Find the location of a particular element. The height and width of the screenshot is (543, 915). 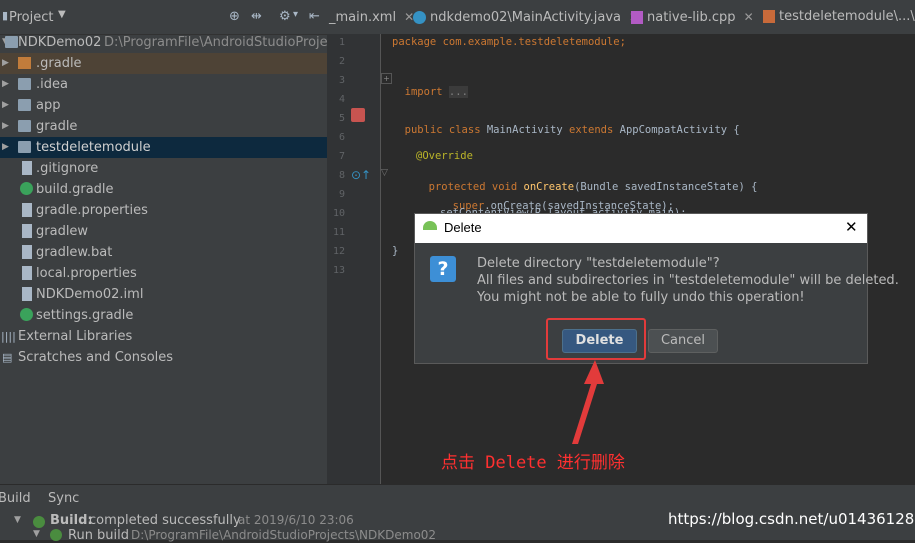

code-line-8: @Override is located at coordinates (444, 156).